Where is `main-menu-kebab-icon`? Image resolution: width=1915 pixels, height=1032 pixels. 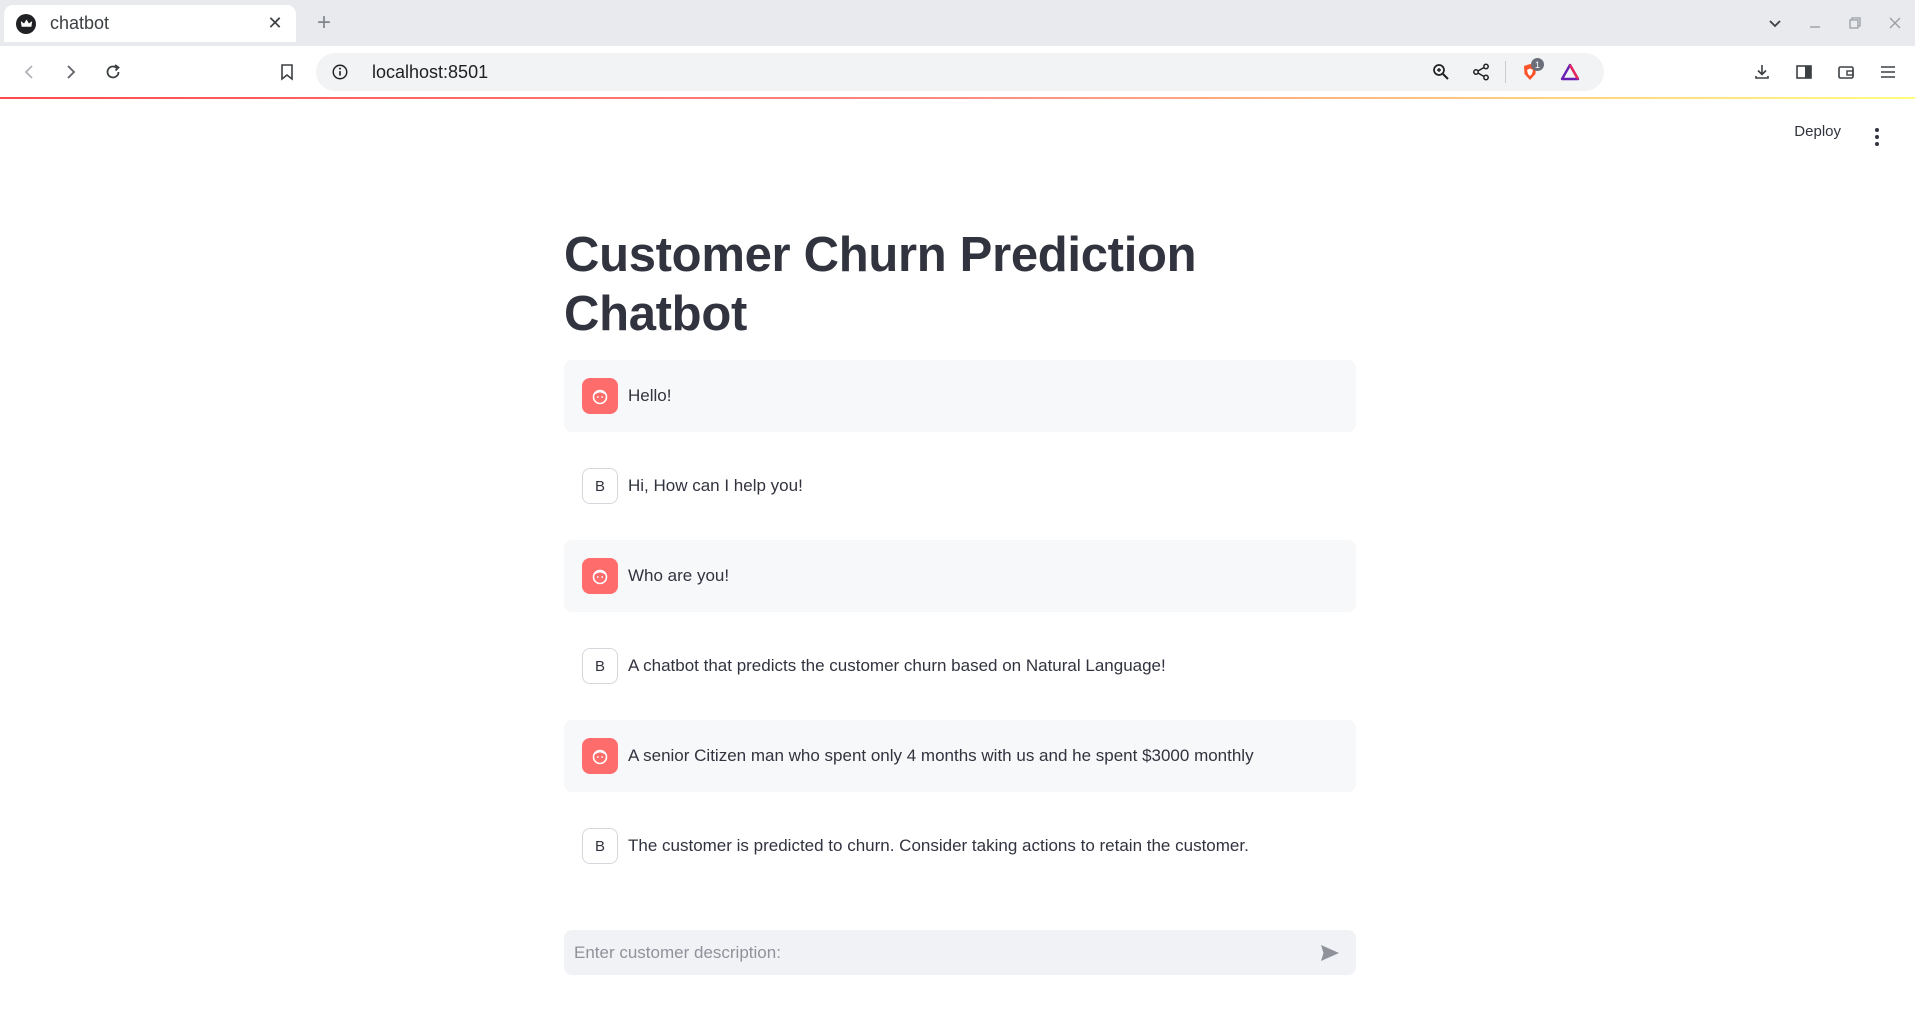
main-menu-kebab-icon is located at coordinates (1877, 137).